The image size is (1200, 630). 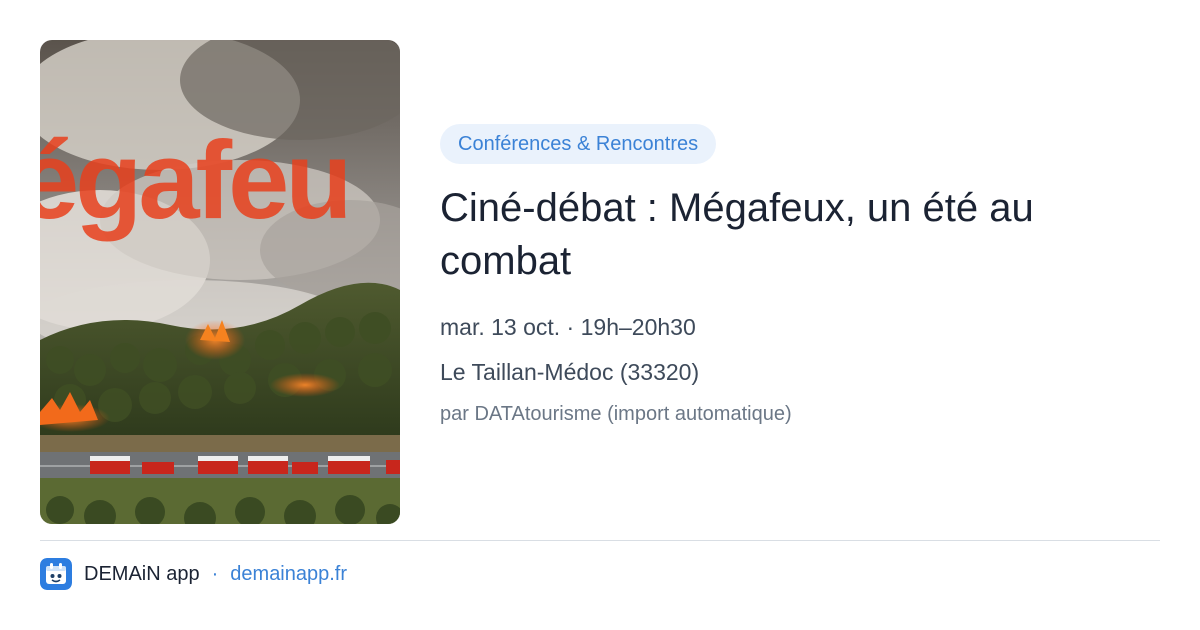 I want to click on footer-divider, so click(x=600, y=540).